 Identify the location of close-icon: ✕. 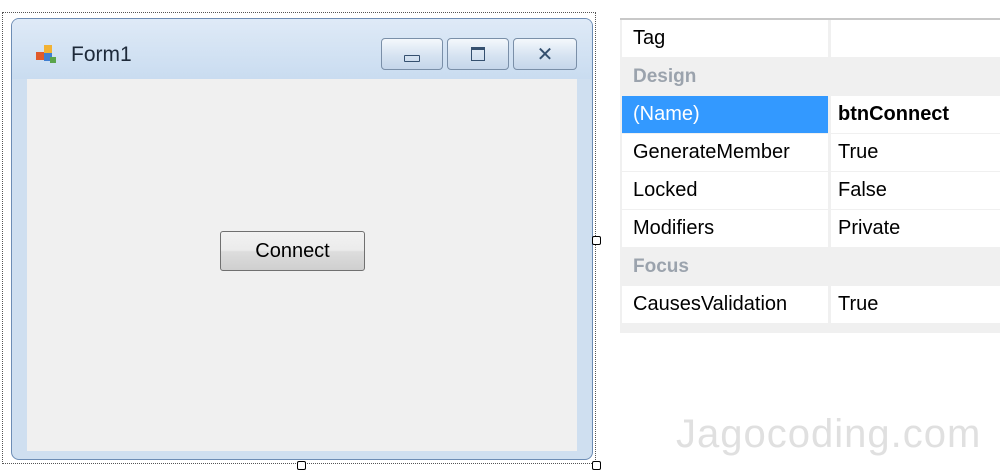
(545, 54).